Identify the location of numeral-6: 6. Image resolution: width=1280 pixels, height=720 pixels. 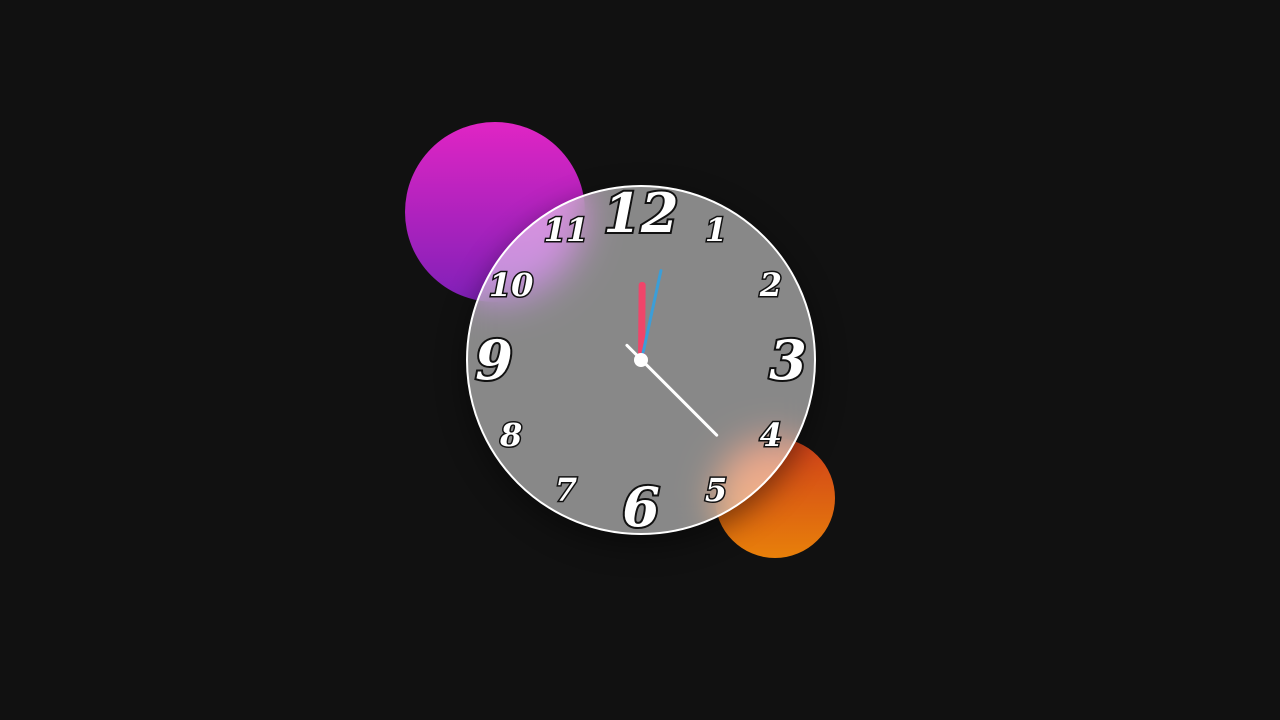
(641, 505).